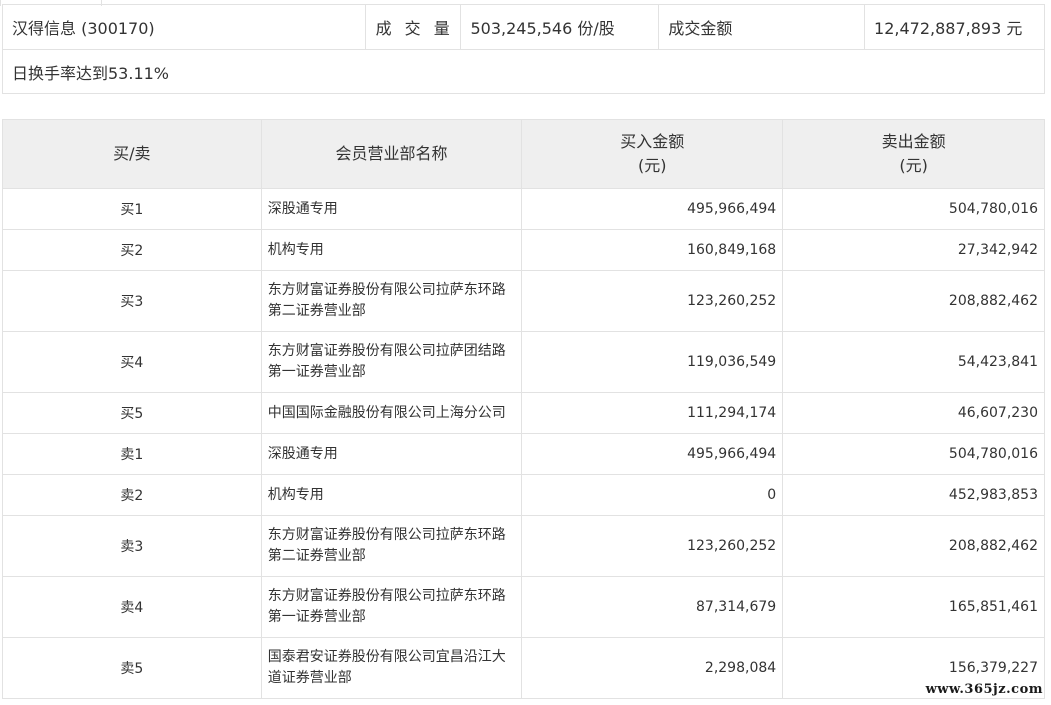  I want to click on side-cell: 卖3, so click(132, 546).